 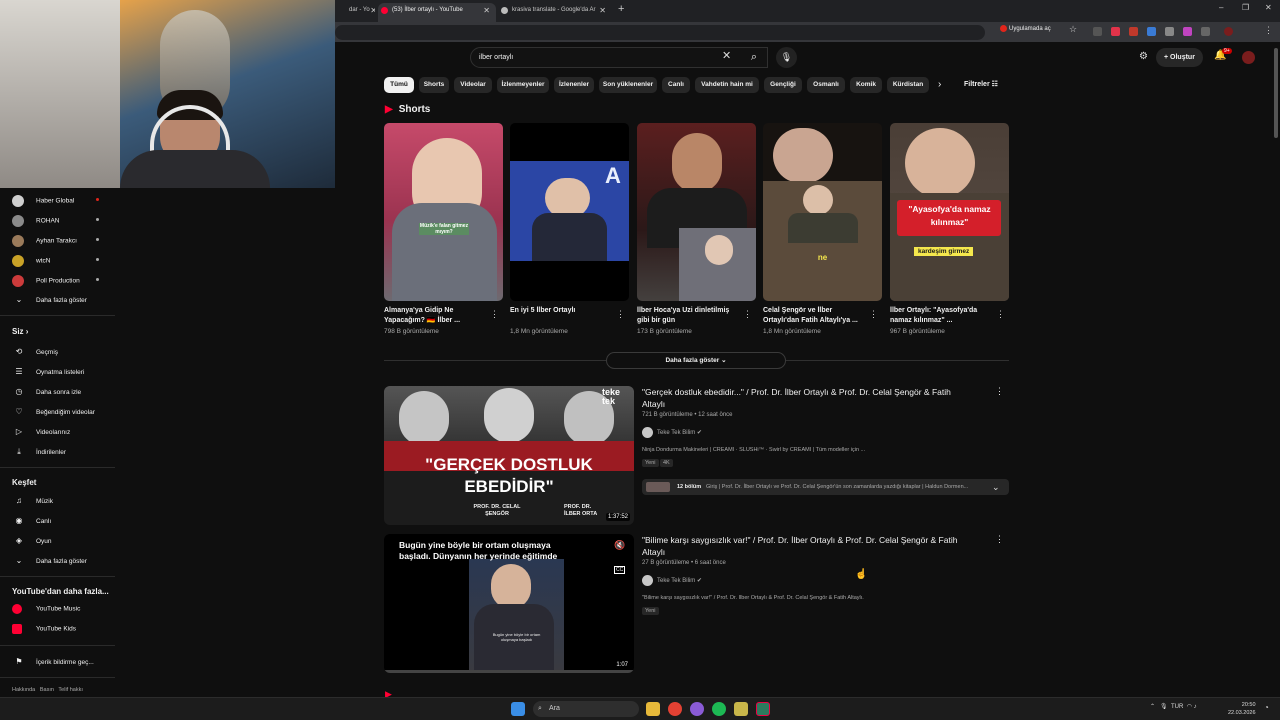 What do you see at coordinates (574, 85) in the screenshot?
I see `chip-izlenenler: İzlenenler` at bounding box center [574, 85].